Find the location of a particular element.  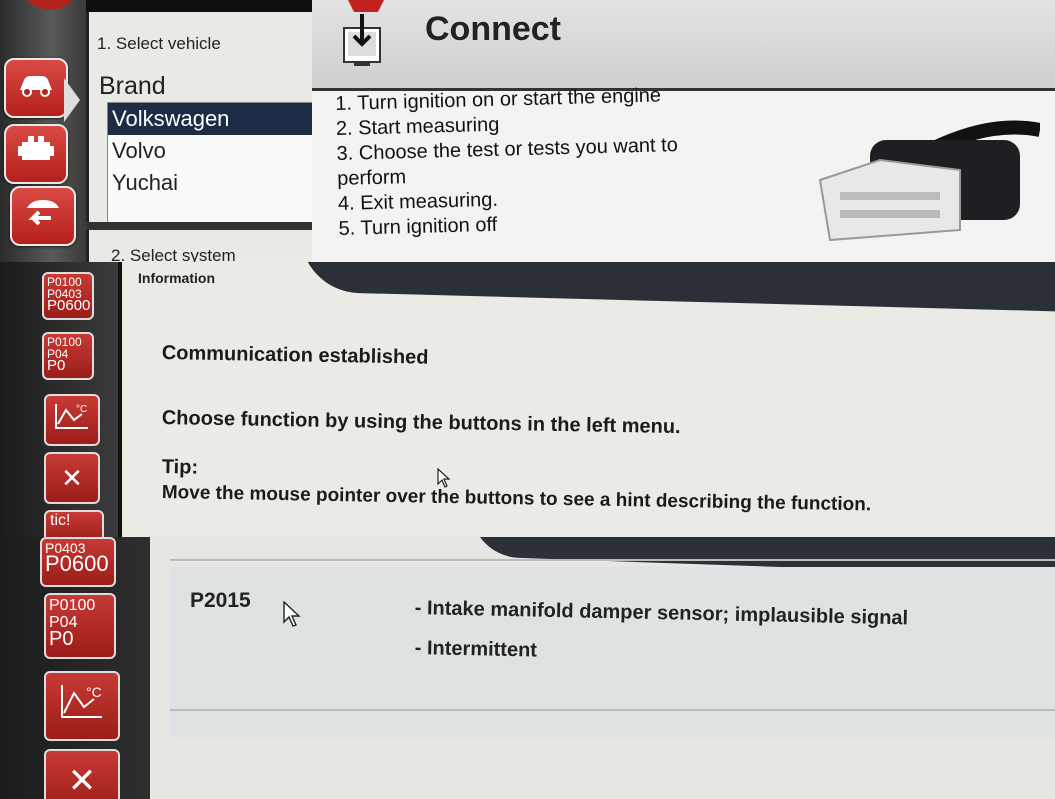

fault-status: - Intermittent is located at coordinates (476, 649).